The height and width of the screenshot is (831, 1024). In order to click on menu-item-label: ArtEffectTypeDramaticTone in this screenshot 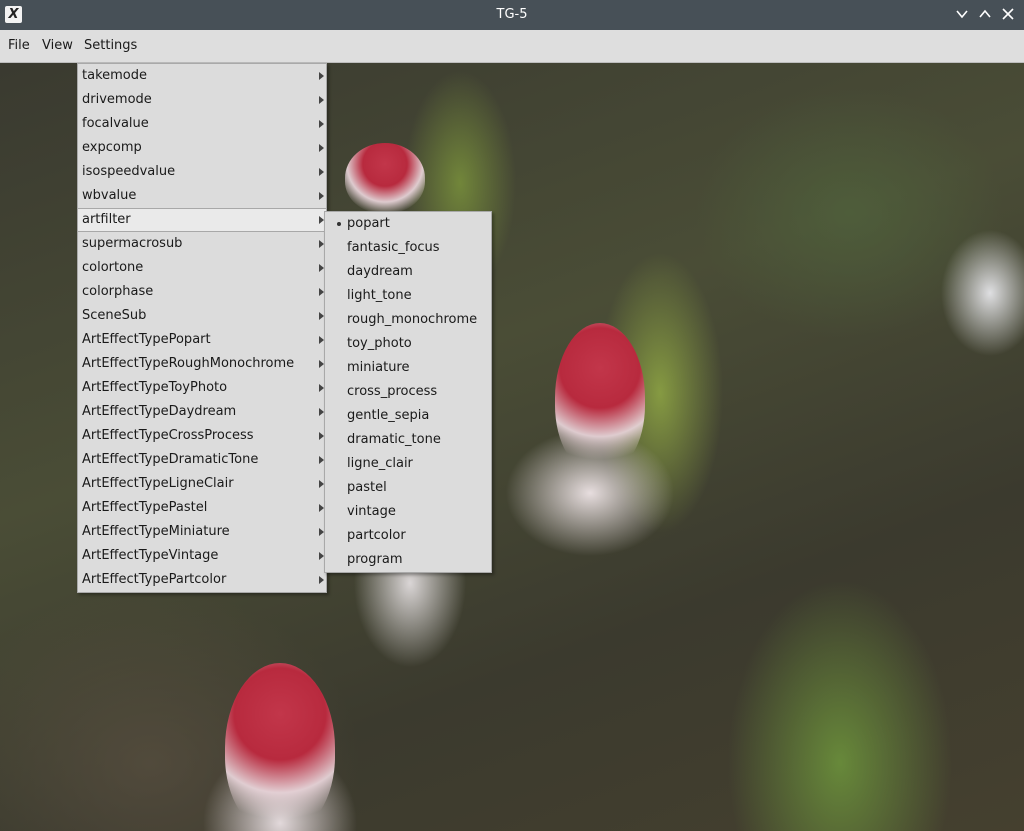, I will do `click(170, 459)`.